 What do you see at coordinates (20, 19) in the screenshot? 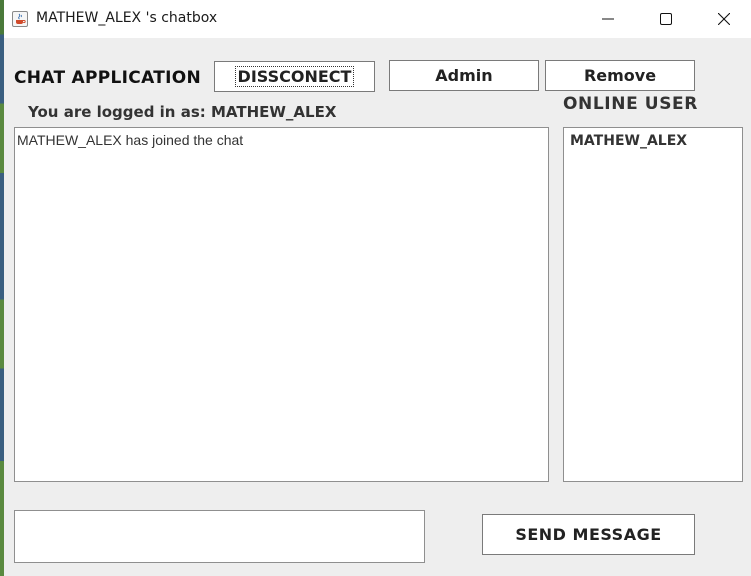
I see `java-app-icon` at bounding box center [20, 19].